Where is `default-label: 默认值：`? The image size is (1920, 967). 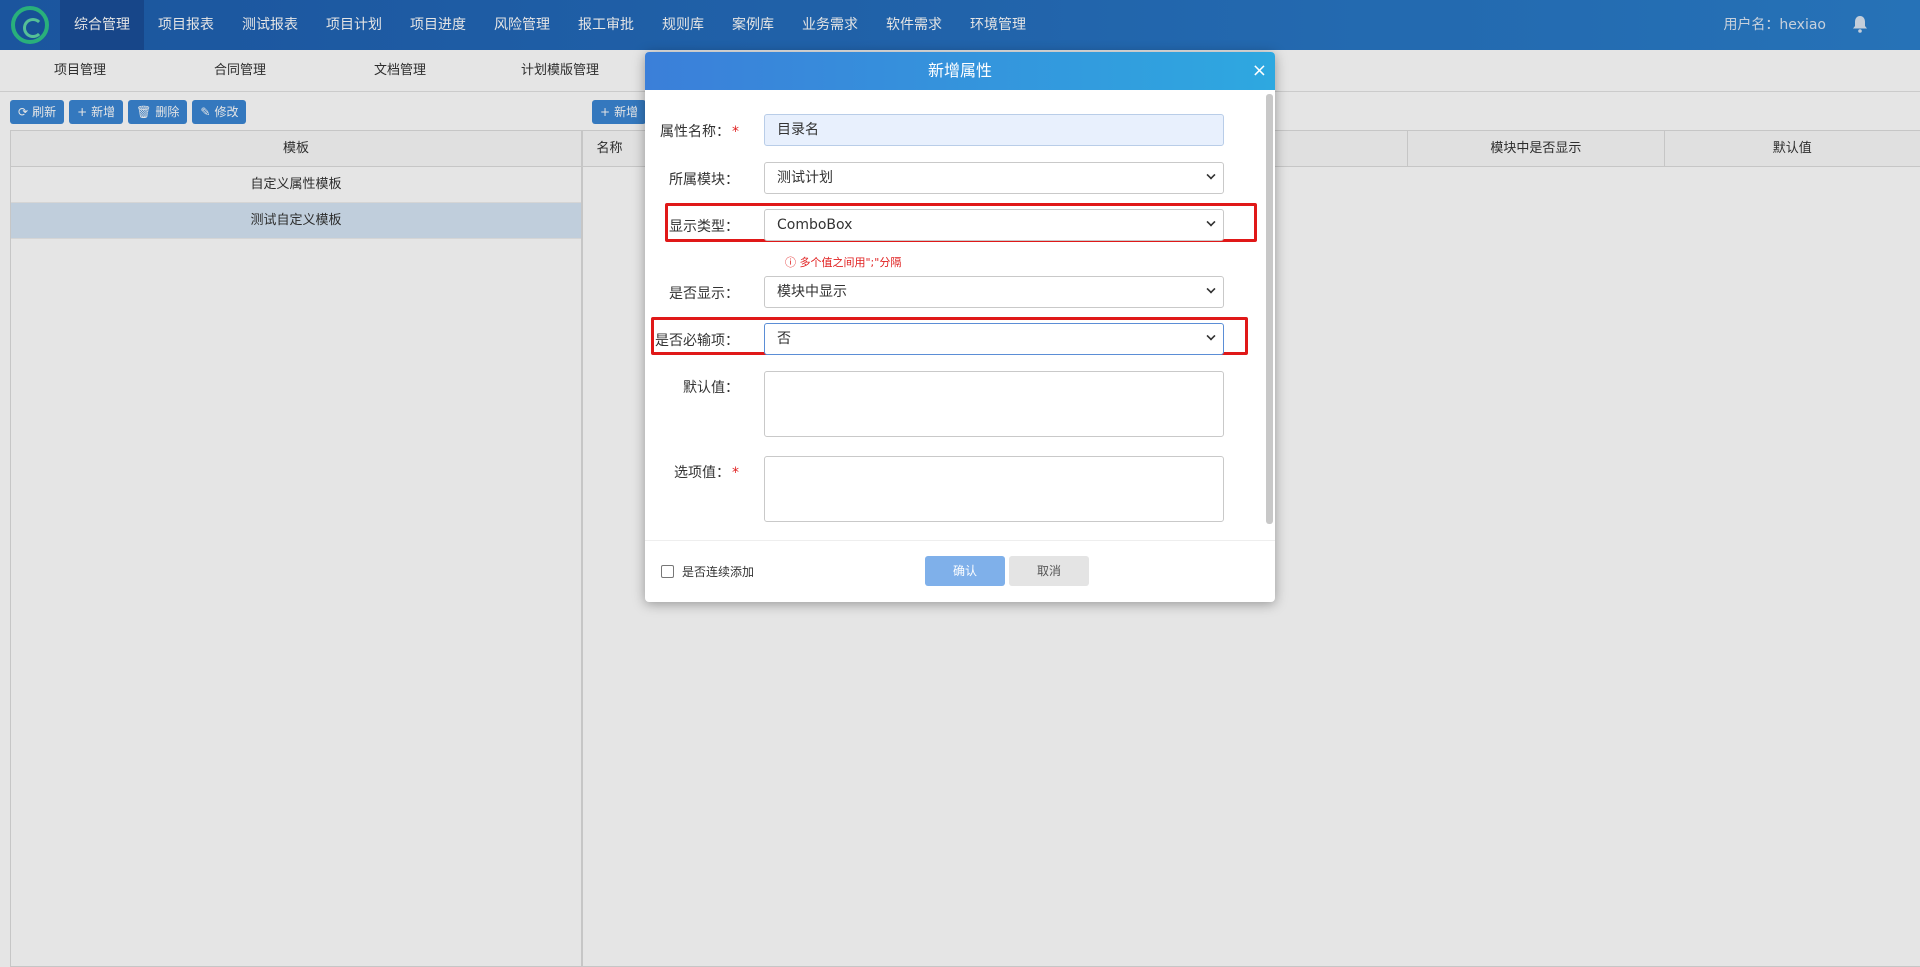 default-label: 默认值： is located at coordinates (711, 388).